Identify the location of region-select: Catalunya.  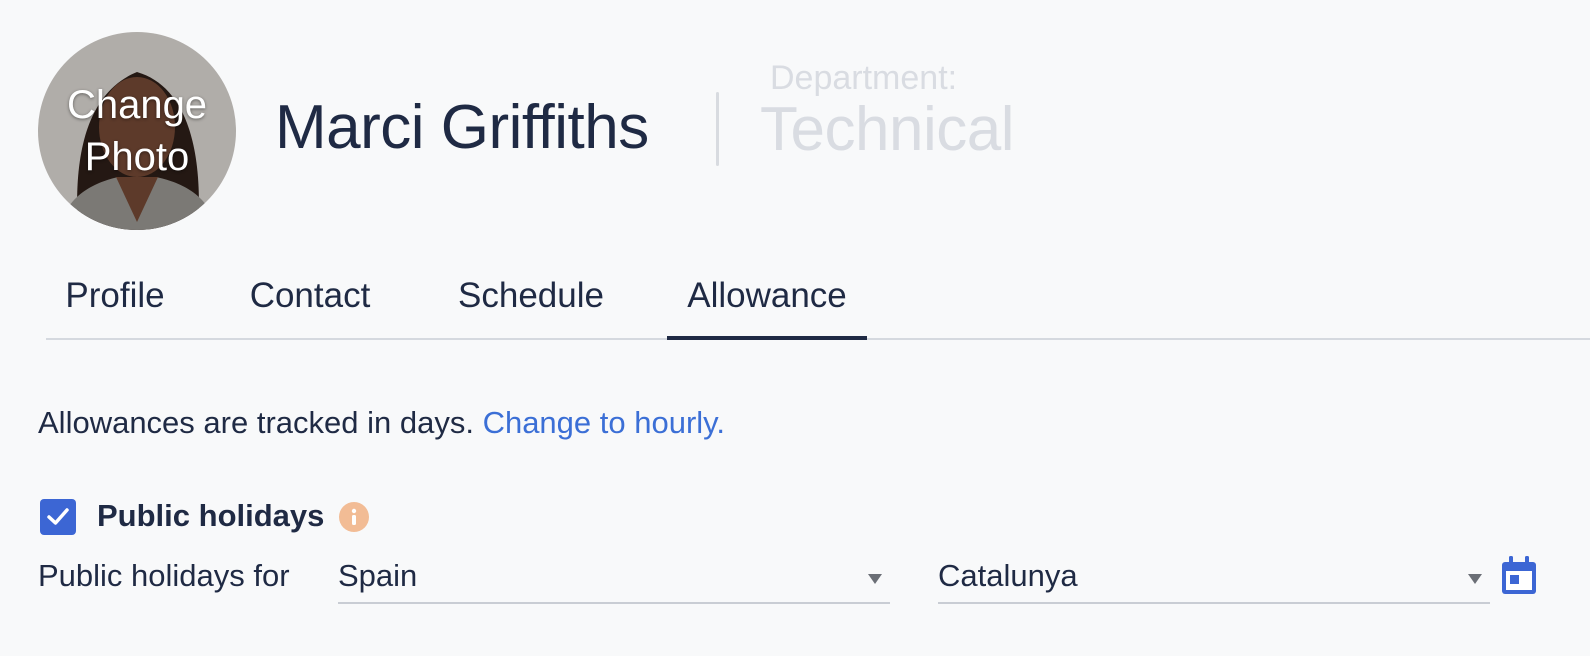
(1214, 576).